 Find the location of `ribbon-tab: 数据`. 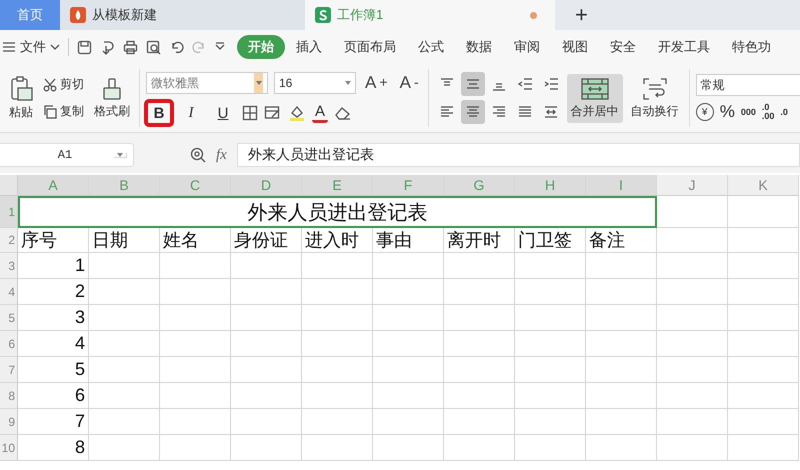

ribbon-tab: 数据 is located at coordinates (479, 47).